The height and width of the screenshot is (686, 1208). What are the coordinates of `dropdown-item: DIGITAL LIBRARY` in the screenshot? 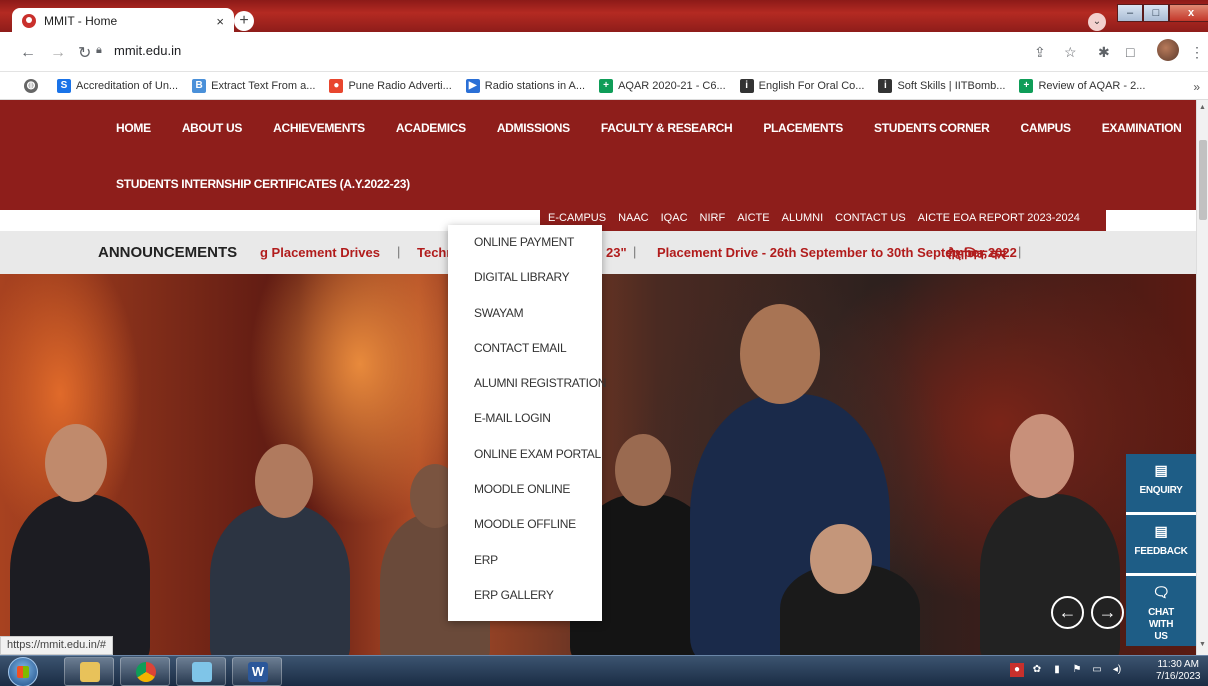 It's located at (525, 277).